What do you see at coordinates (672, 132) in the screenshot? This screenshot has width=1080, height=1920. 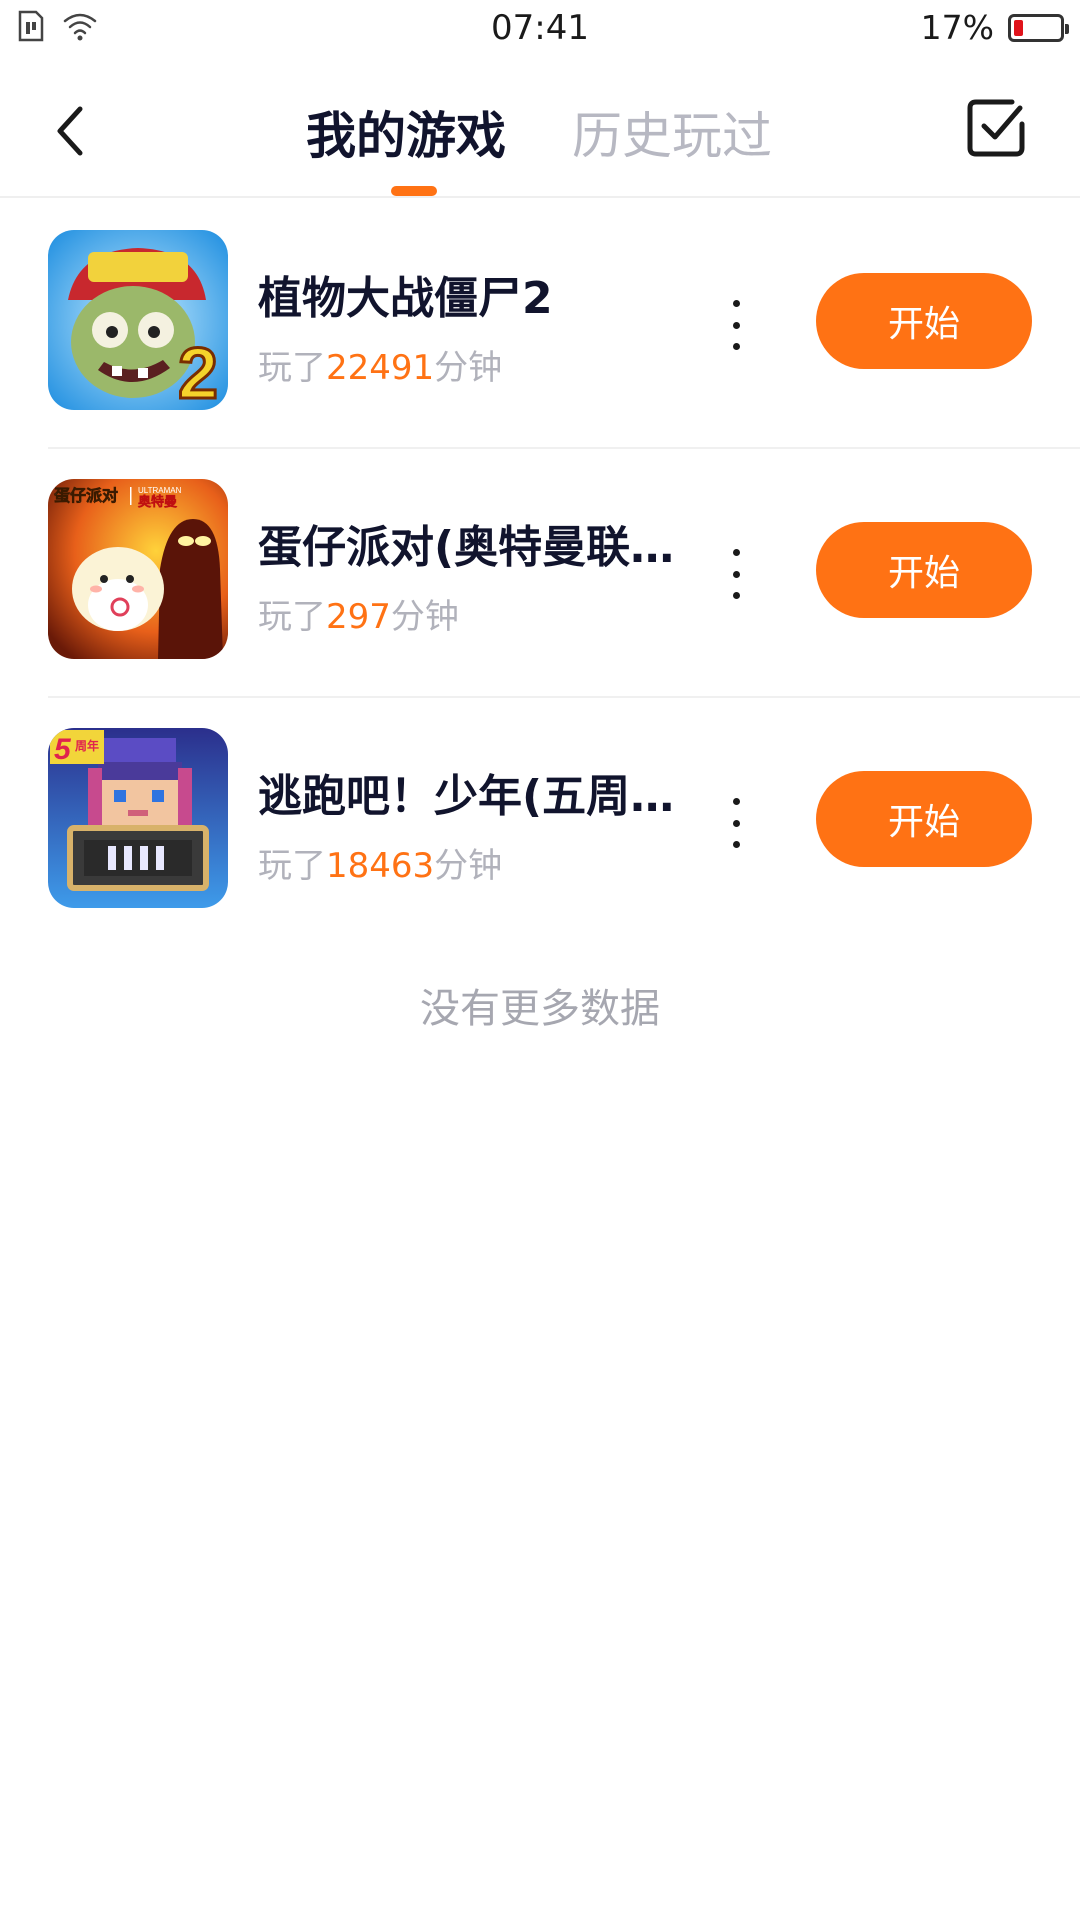 I see `tab-history-played: 历史玩过` at bounding box center [672, 132].